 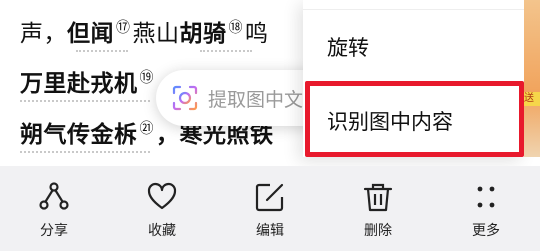 I want to click on text-fragment: 鸣, so click(x=257, y=34).